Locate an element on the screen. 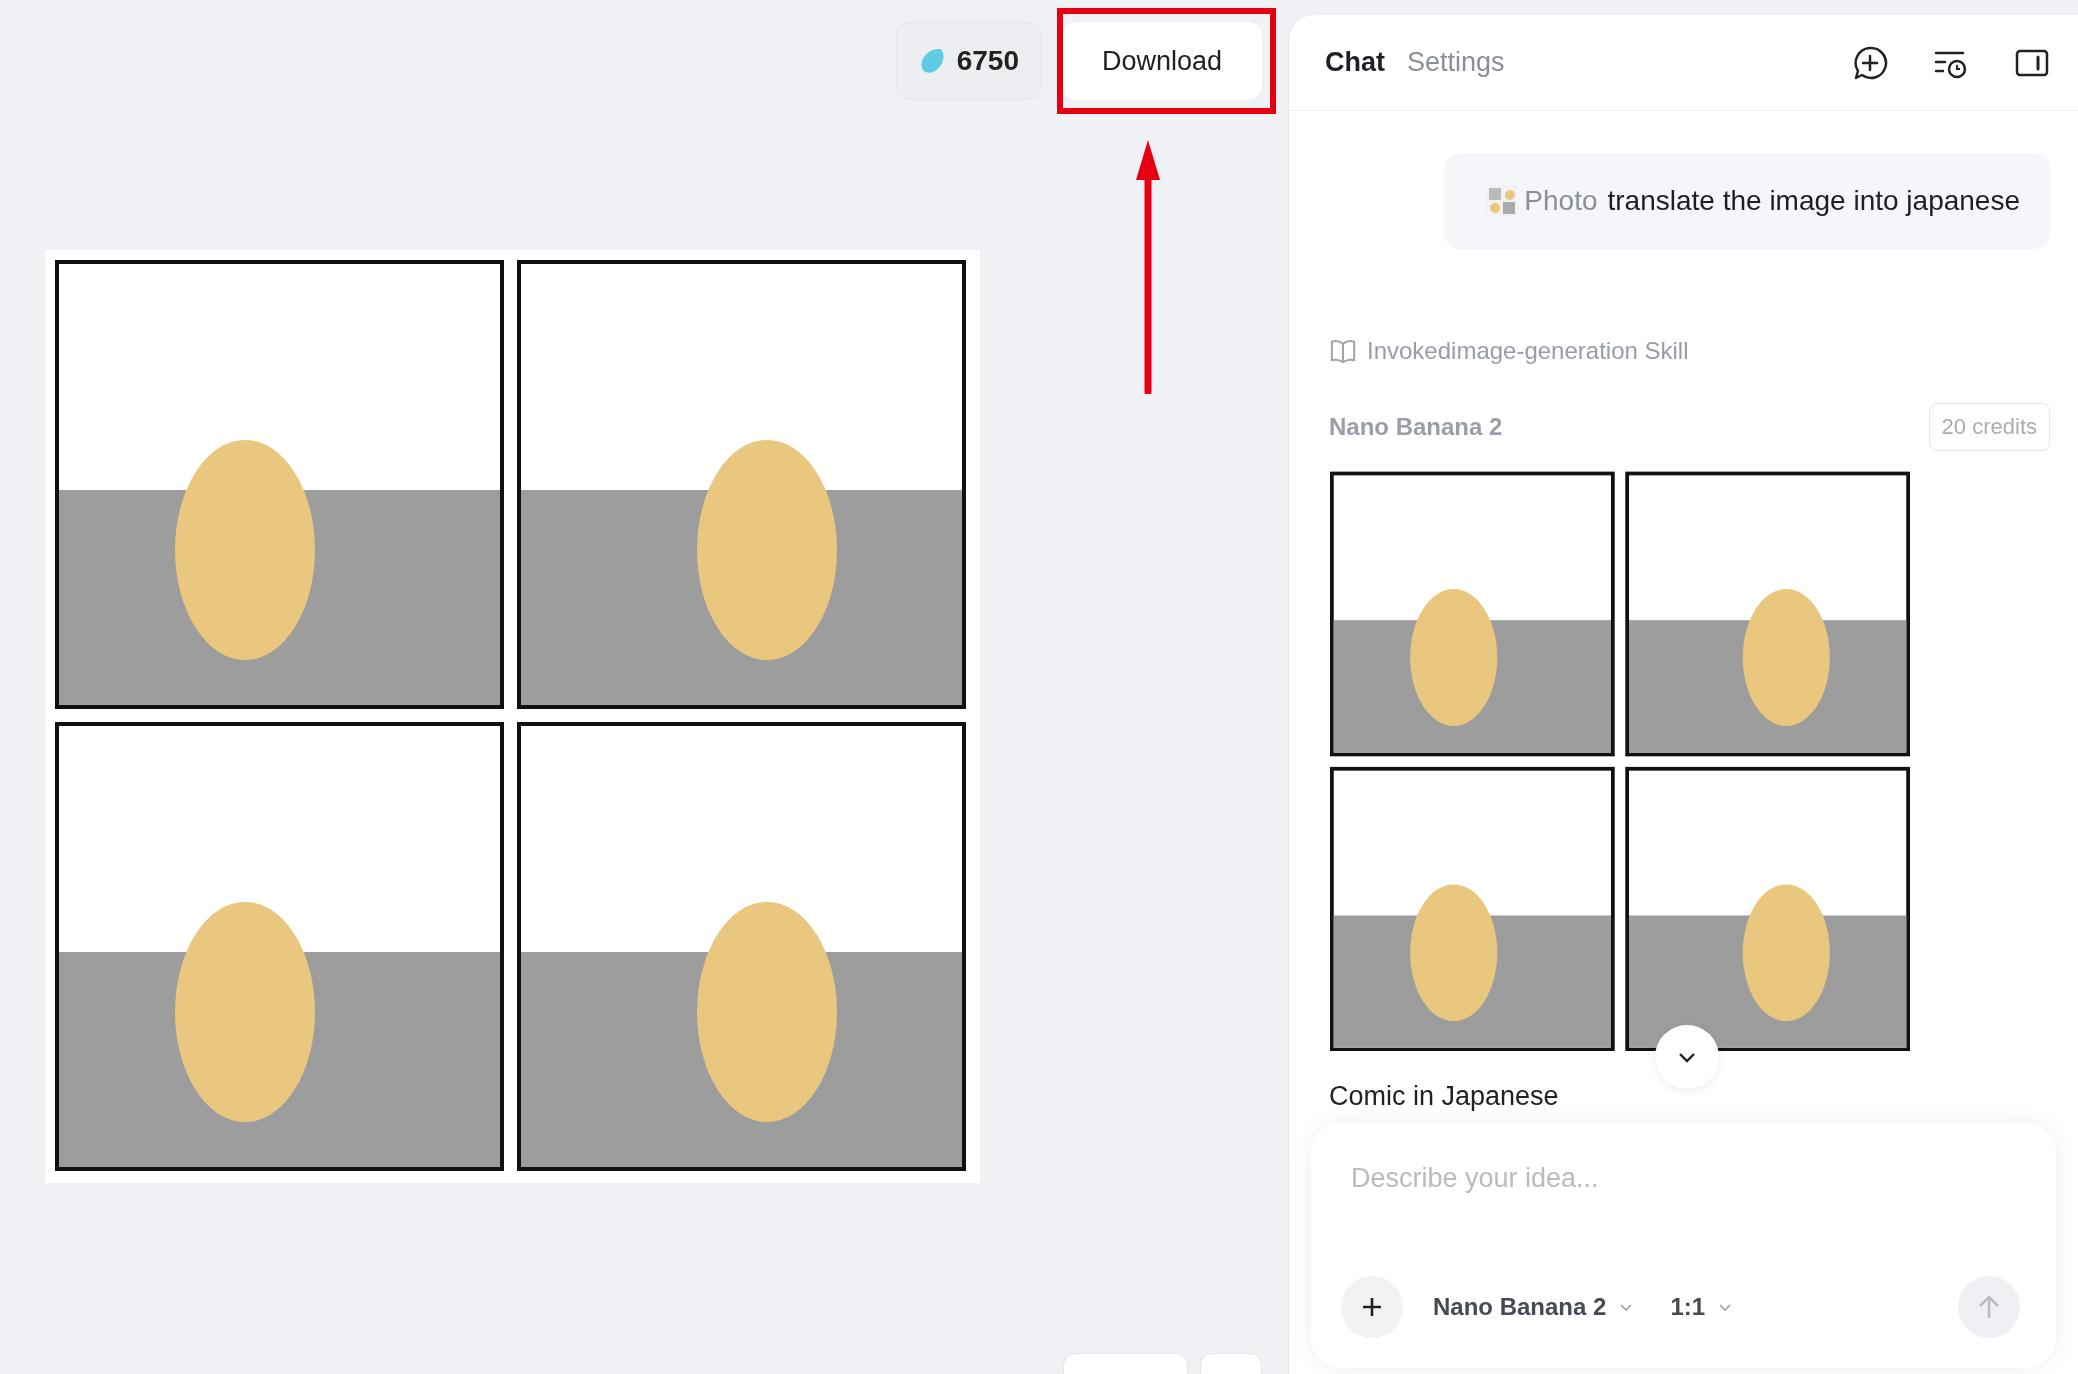  skill-note: Invokedimage-generation Skill is located at coordinates (1528, 351).